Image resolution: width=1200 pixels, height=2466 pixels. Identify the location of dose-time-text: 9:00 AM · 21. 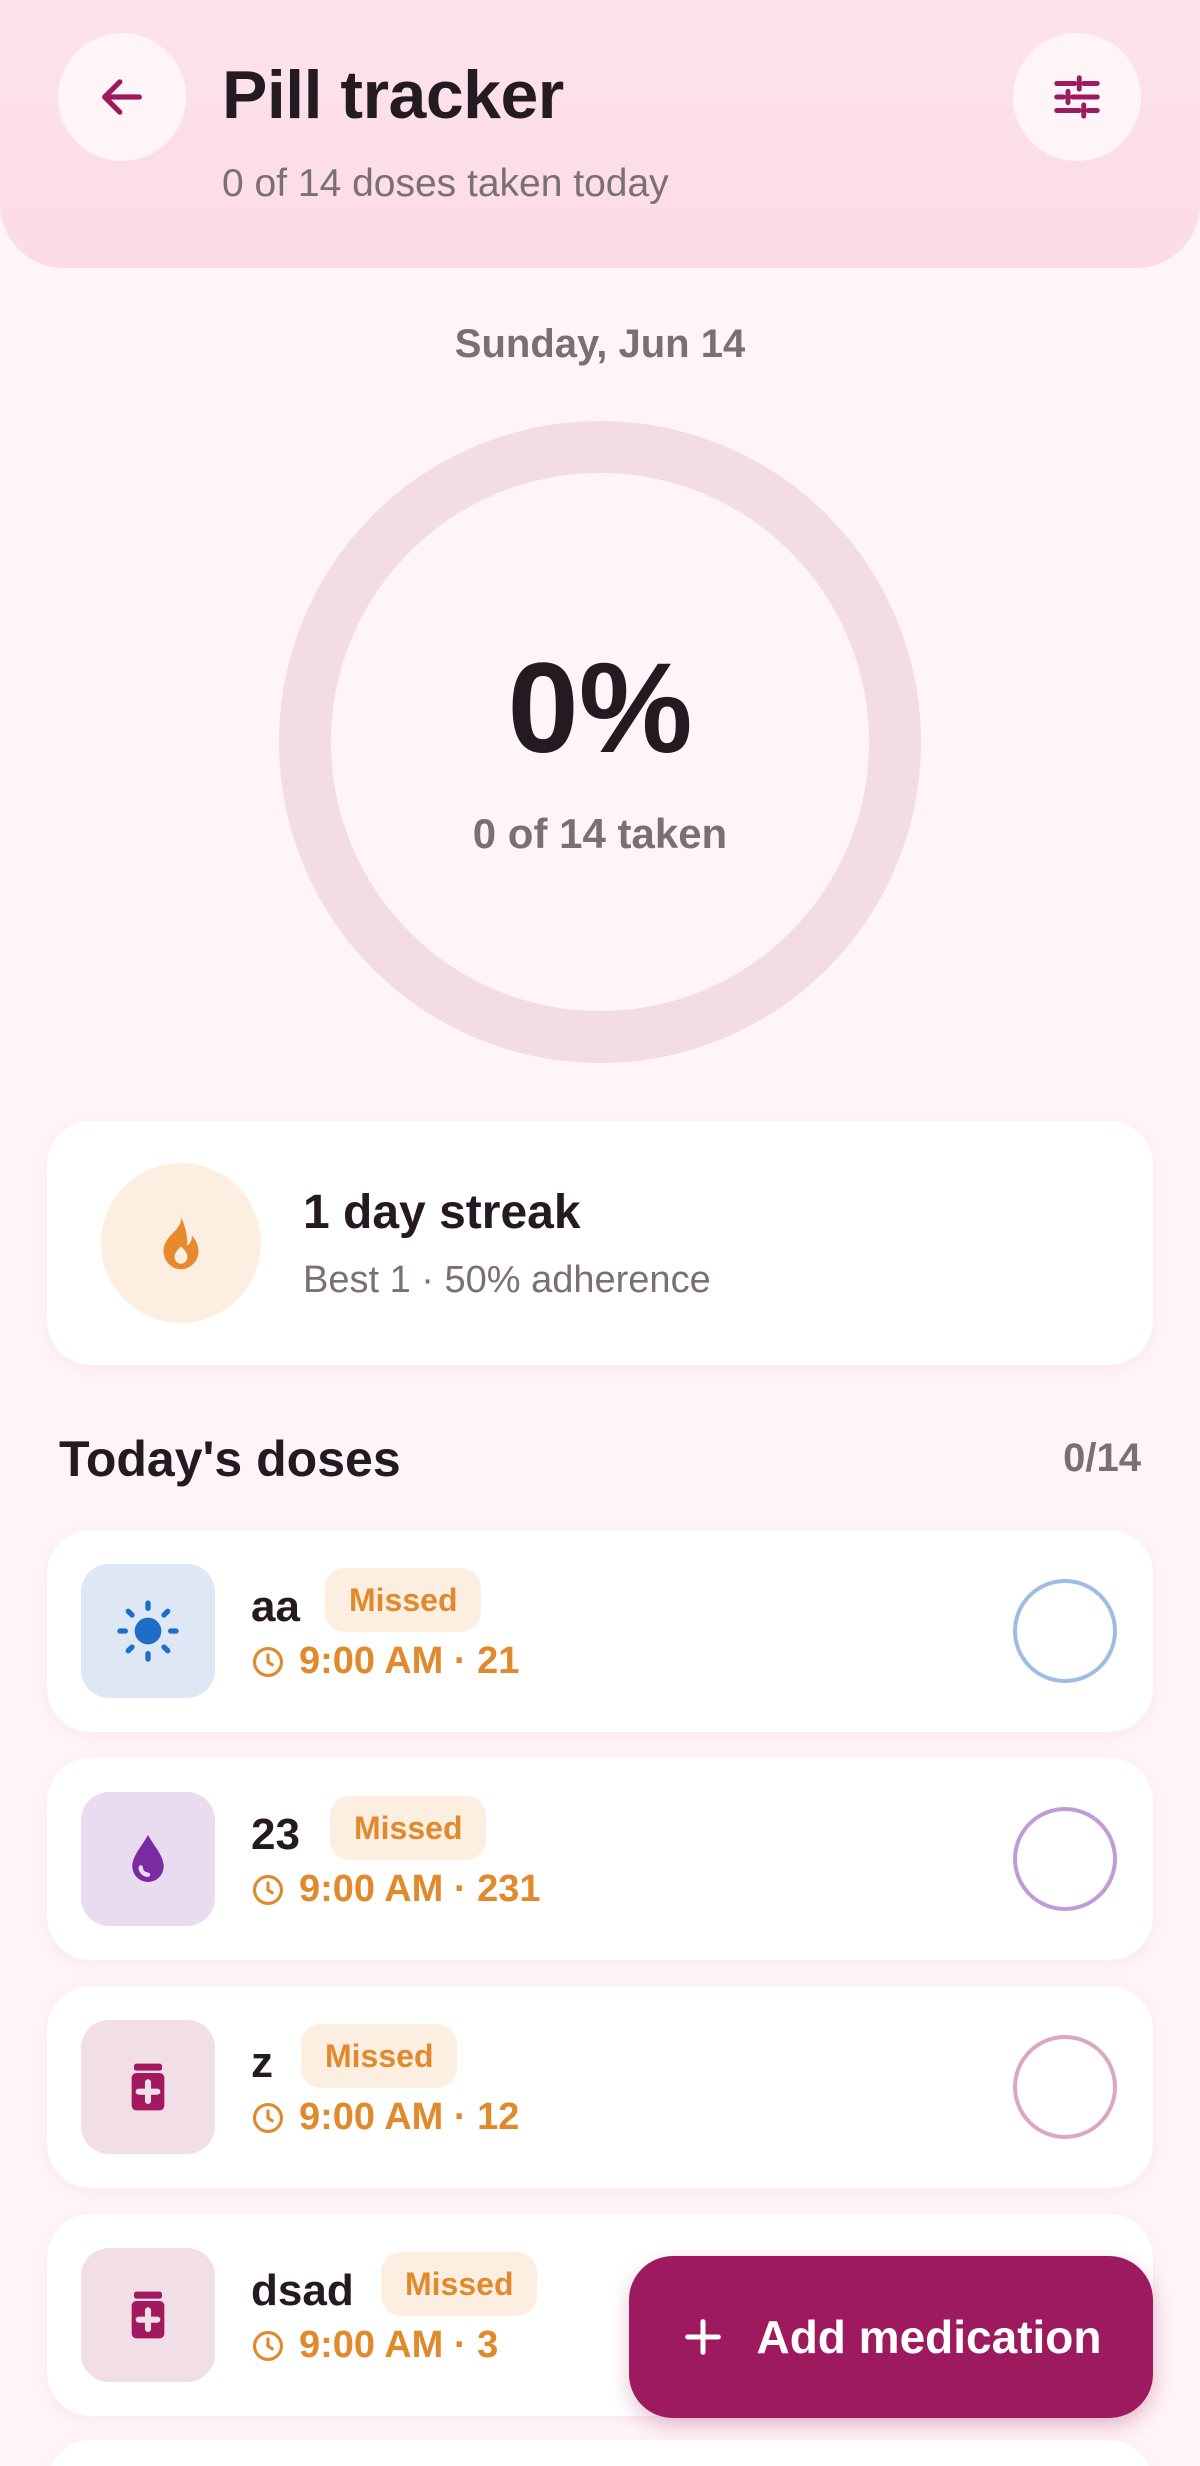
(409, 1661).